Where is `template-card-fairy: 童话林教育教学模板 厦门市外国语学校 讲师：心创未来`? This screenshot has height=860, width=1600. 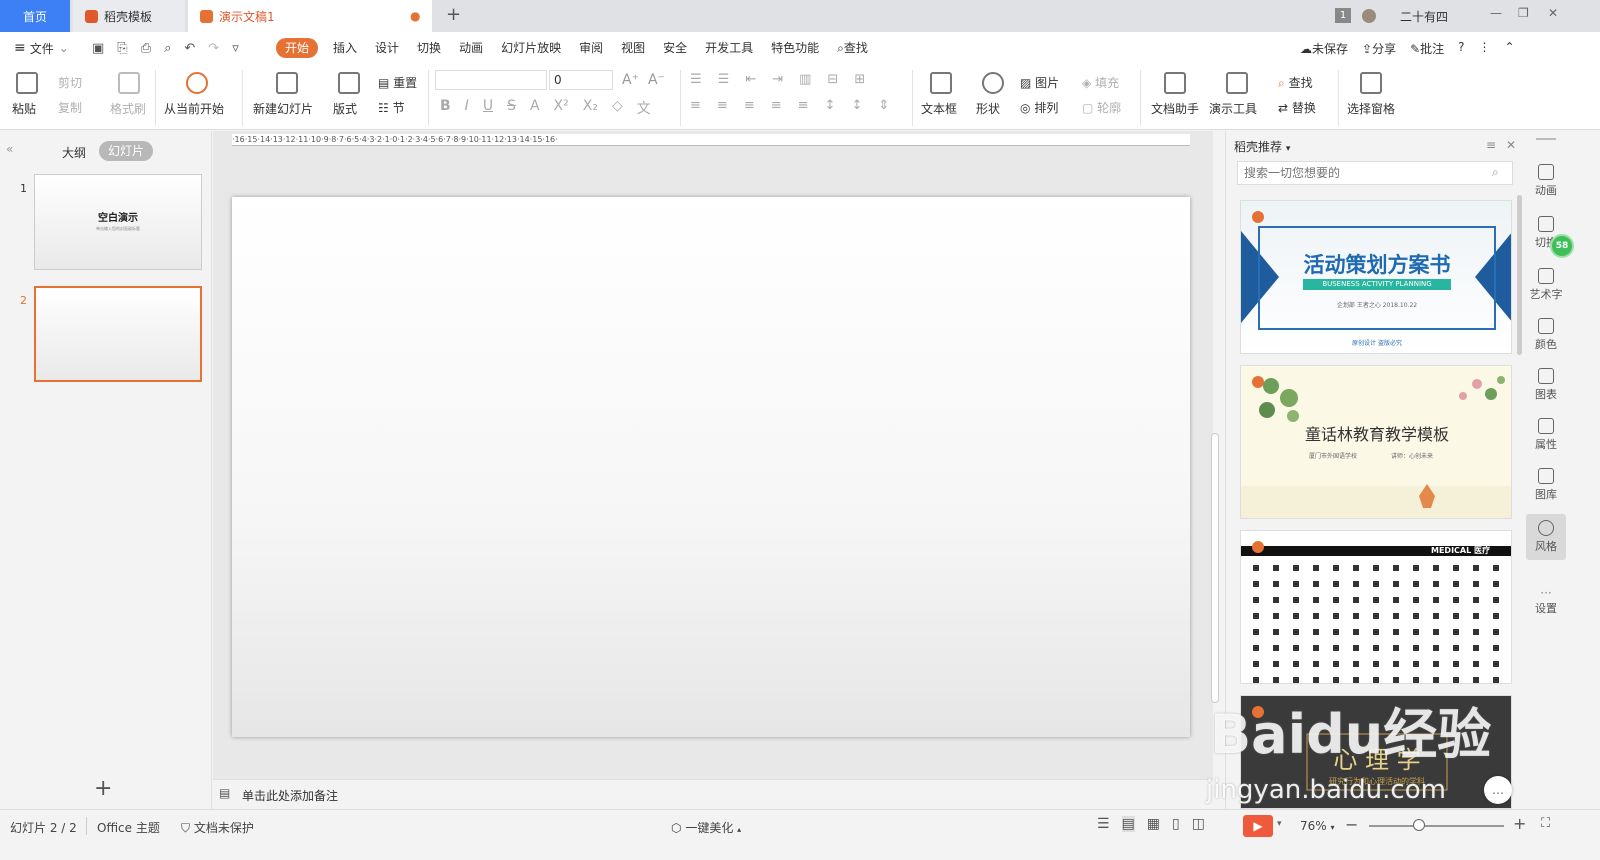
template-card-fairy: 童话林教育教学模板 厦门市外国语学校 讲师：心创未来 is located at coordinates (1376, 442).